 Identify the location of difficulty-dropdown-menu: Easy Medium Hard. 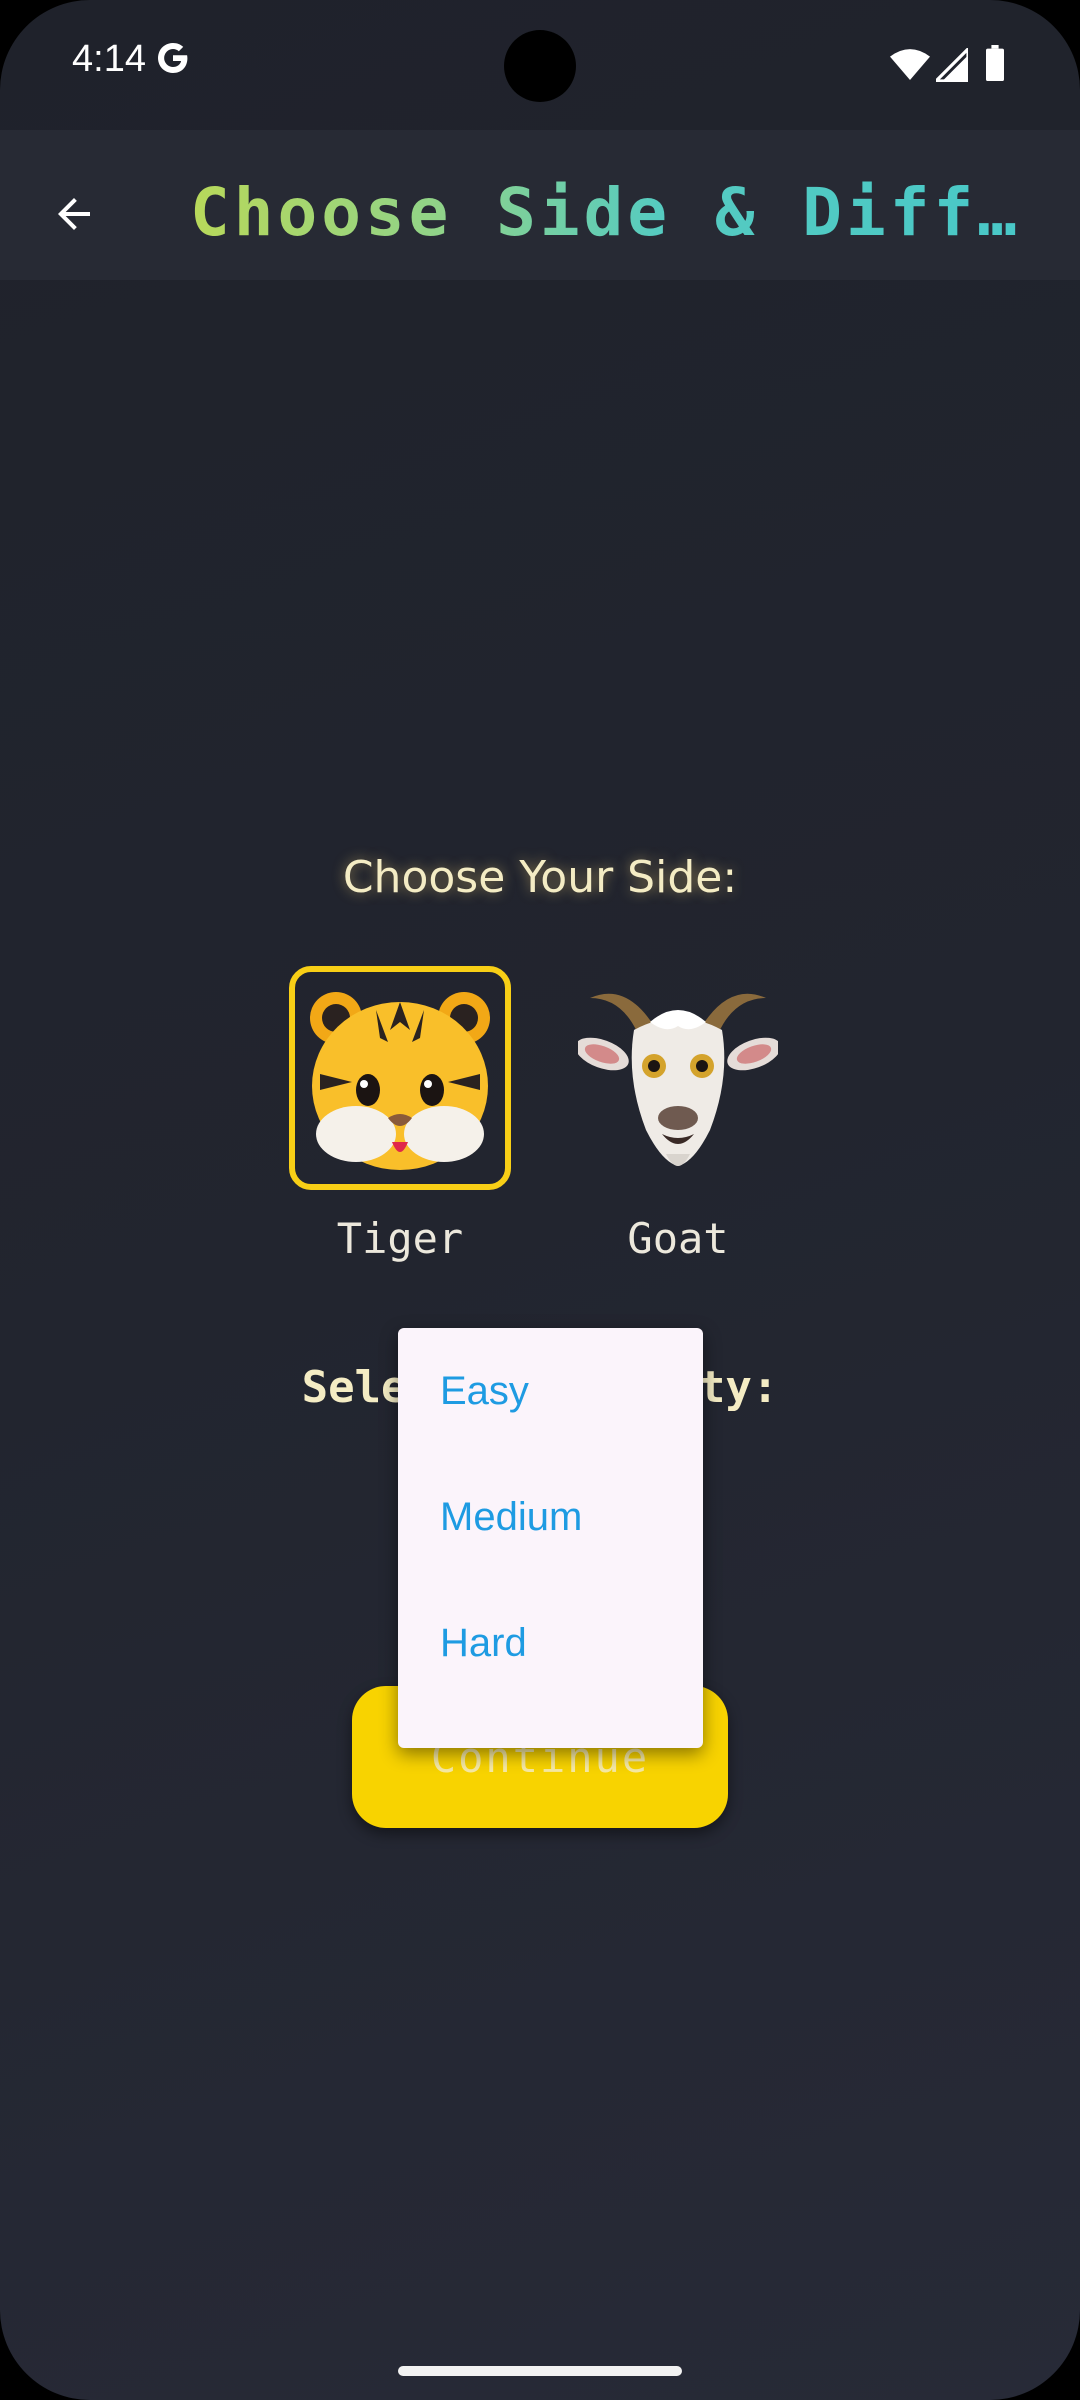
(550, 1538).